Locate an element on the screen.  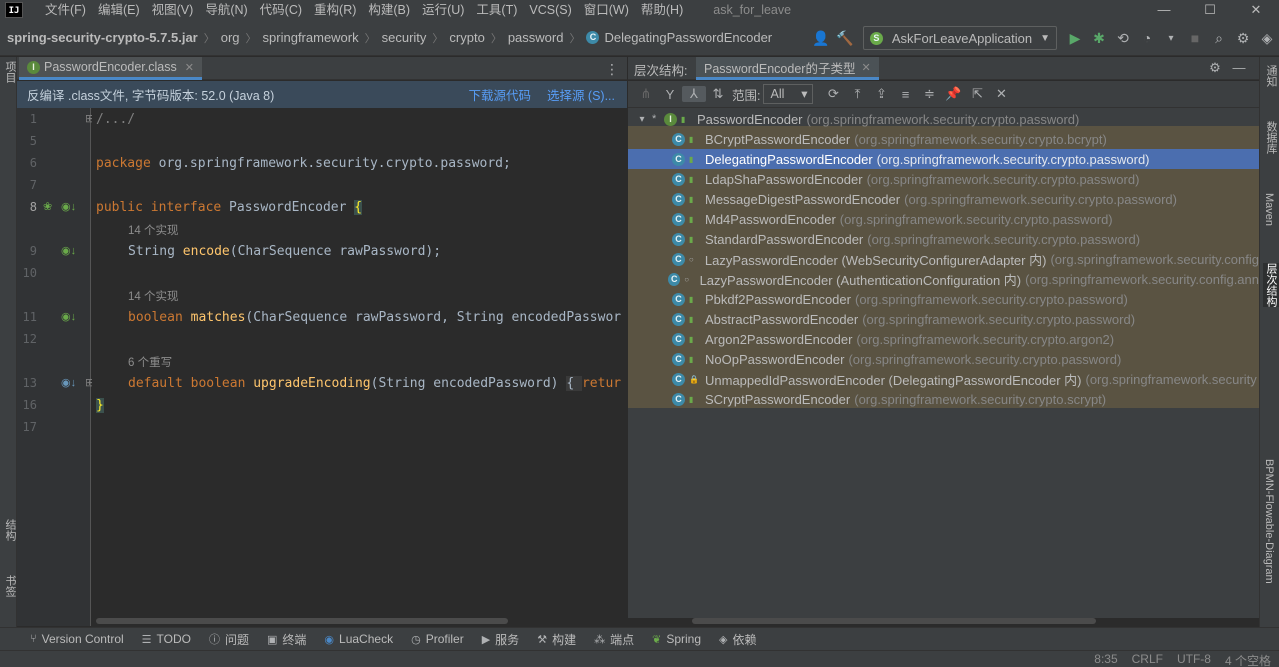
breadcrumb-security: security is located at coordinates (404, 37).